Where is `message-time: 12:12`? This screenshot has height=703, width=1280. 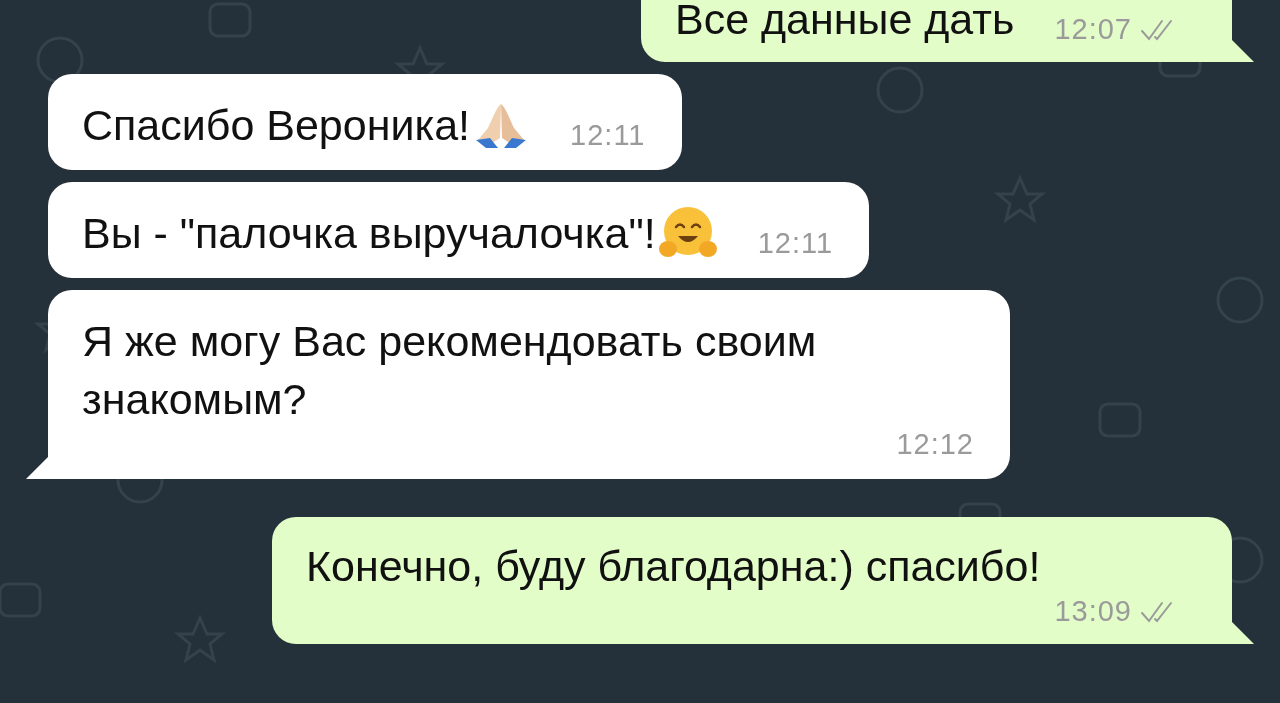 message-time: 12:12 is located at coordinates (935, 444).